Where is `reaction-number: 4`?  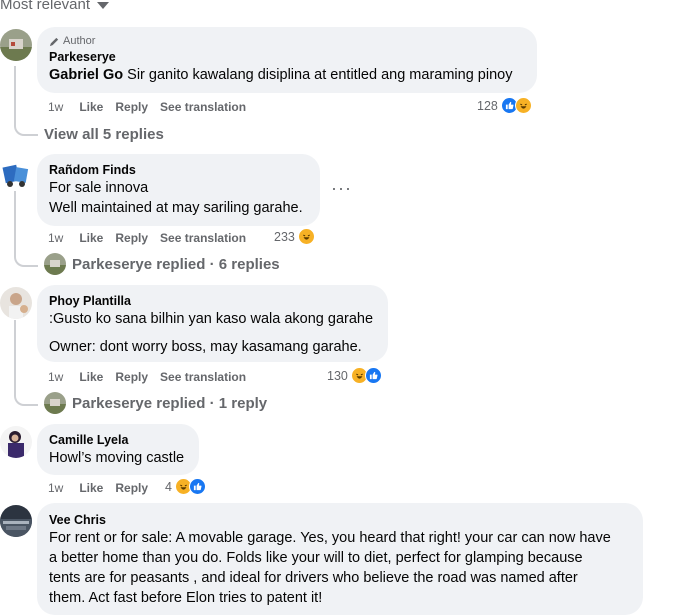 reaction-number: 4 is located at coordinates (168, 486).